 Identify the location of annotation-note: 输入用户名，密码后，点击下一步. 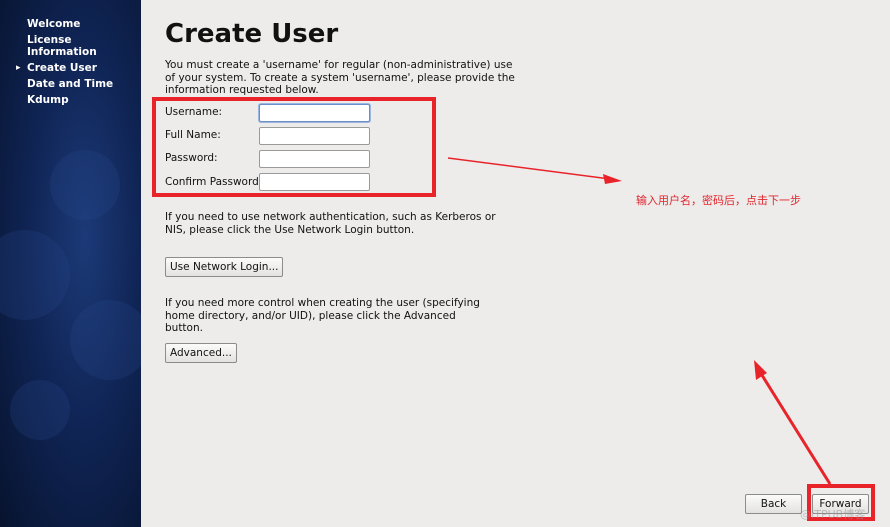
(718, 200).